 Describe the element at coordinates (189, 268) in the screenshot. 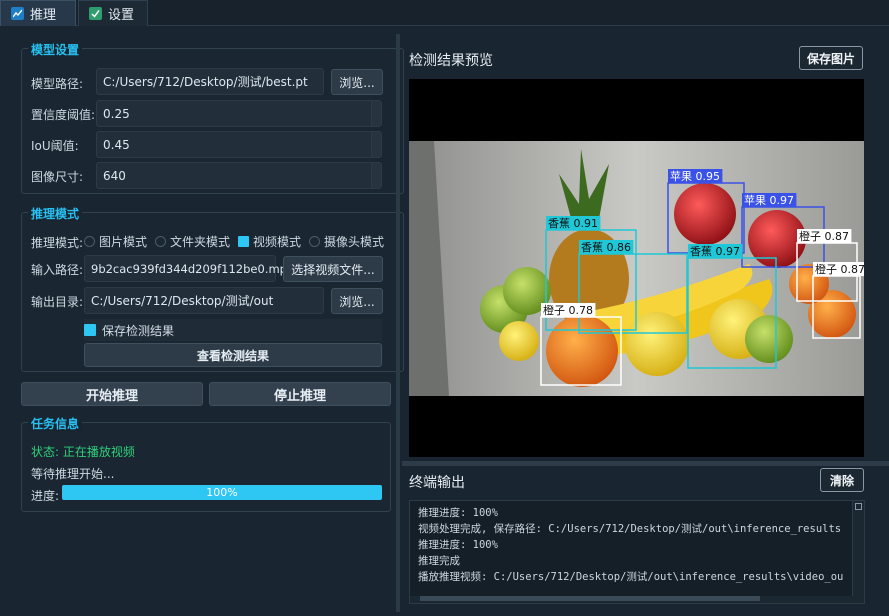

I see `input-path-input: 9b2cac939fd344d209f112be0.mp4` at that location.